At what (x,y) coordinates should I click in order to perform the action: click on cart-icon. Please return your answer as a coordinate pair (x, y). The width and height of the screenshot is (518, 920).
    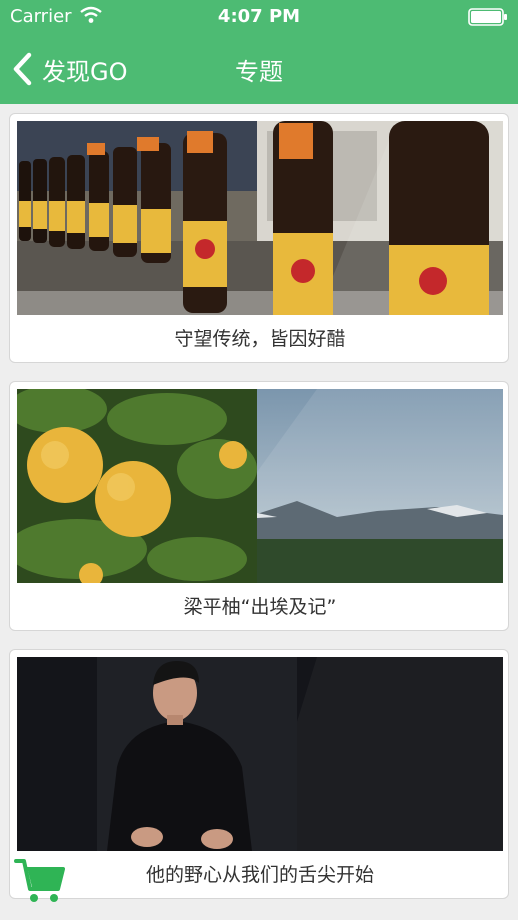
    Looking at the image, I should click on (40, 880).